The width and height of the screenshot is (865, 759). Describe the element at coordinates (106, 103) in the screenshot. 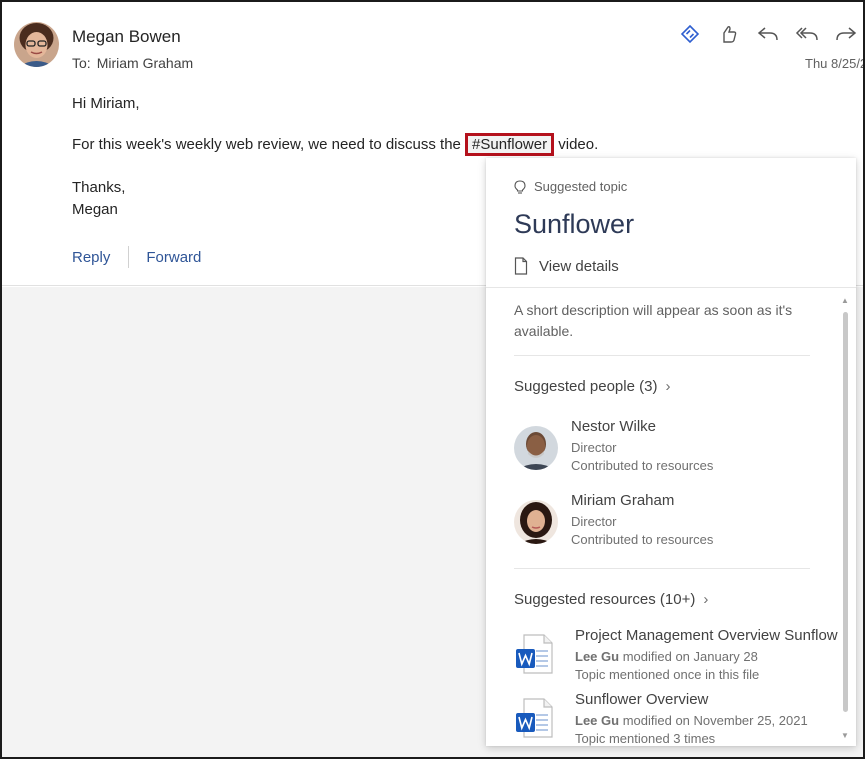

I see `email-greeting: Hi Miriam,` at that location.